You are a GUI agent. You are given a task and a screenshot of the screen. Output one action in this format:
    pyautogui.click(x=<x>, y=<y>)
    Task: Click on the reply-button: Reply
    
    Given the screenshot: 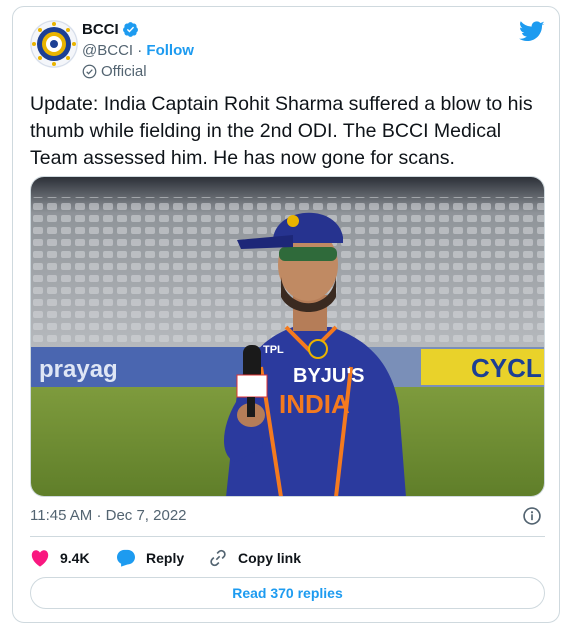 What is the action you would take?
    pyautogui.click(x=160, y=558)
    